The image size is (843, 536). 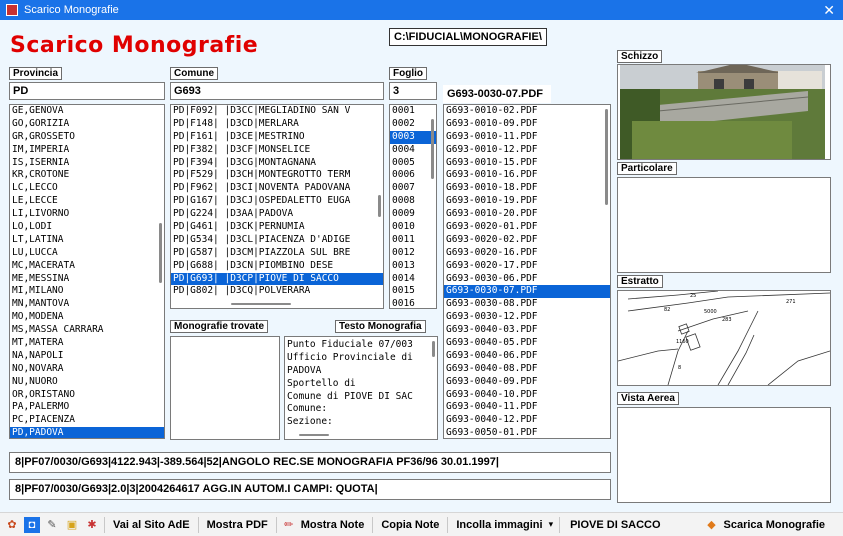 I want to click on mostra-pdf-button: Mostra PDF, so click(x=237, y=525).